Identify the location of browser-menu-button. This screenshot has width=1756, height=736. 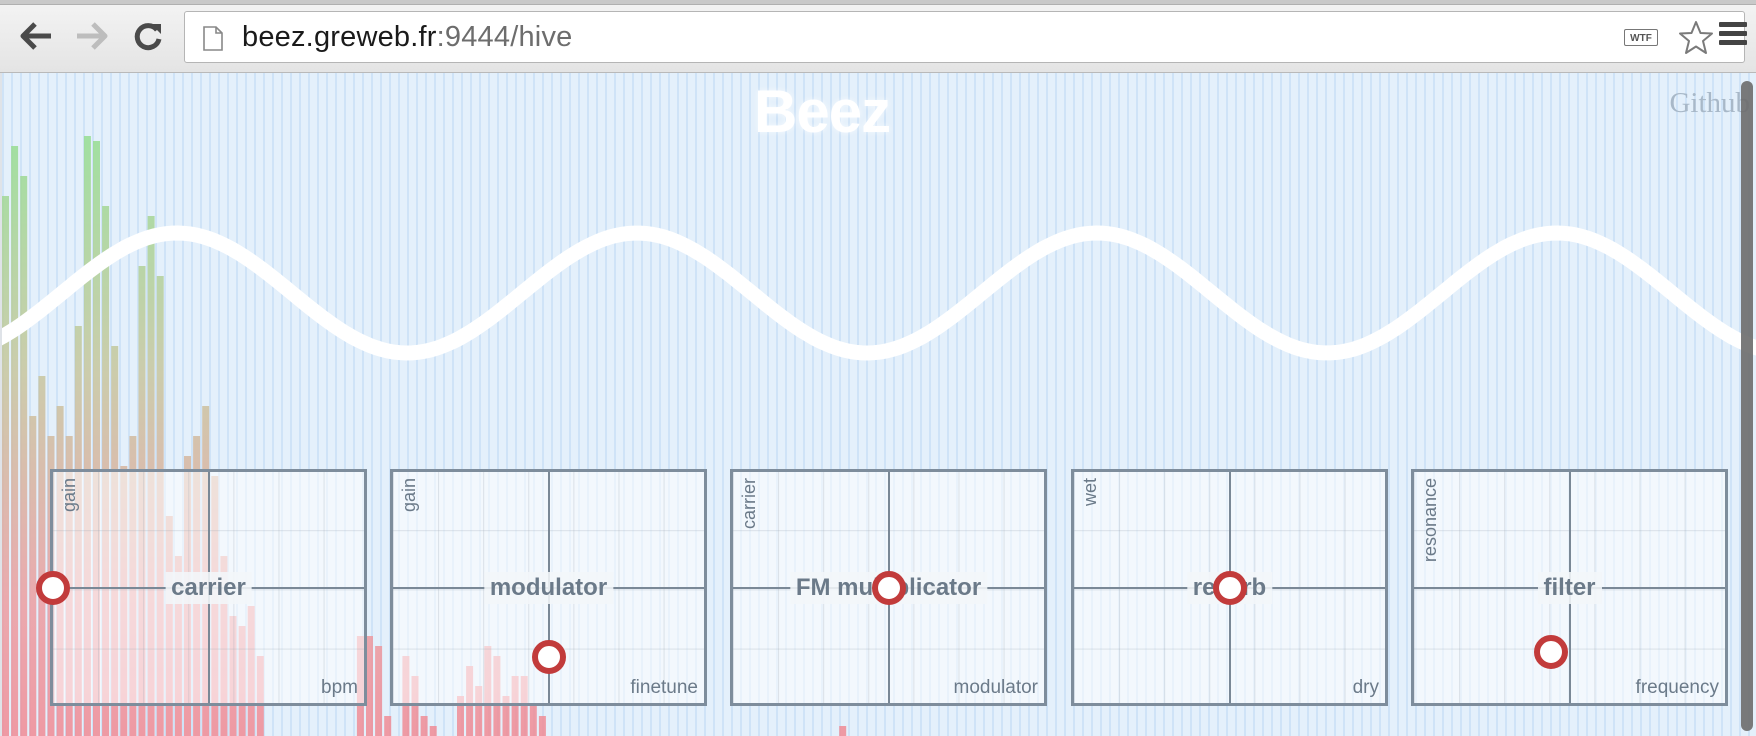
(1733, 36).